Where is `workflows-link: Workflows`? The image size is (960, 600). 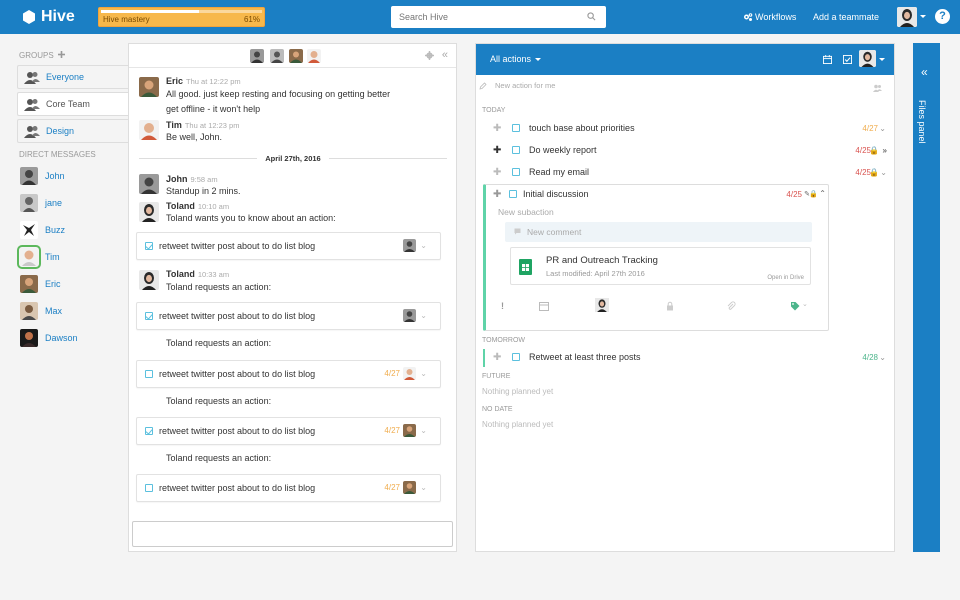
workflows-link: Workflows is located at coordinates (769, 17).